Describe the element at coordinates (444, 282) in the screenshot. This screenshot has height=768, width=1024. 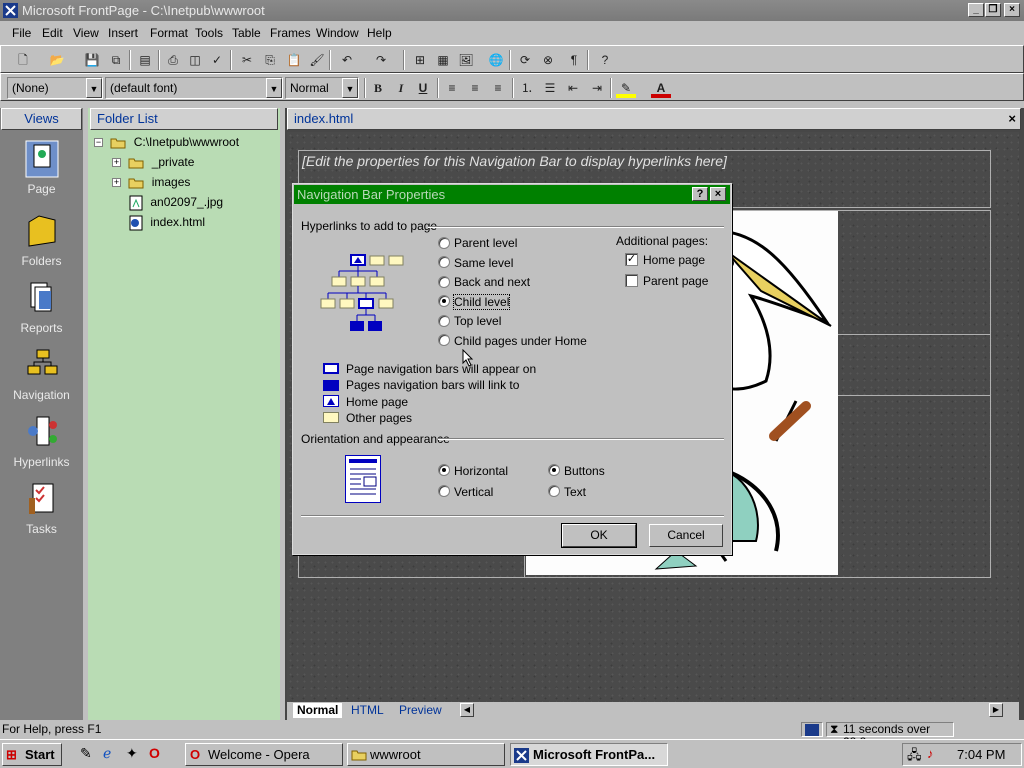
I see `radio-back-and-next` at that location.